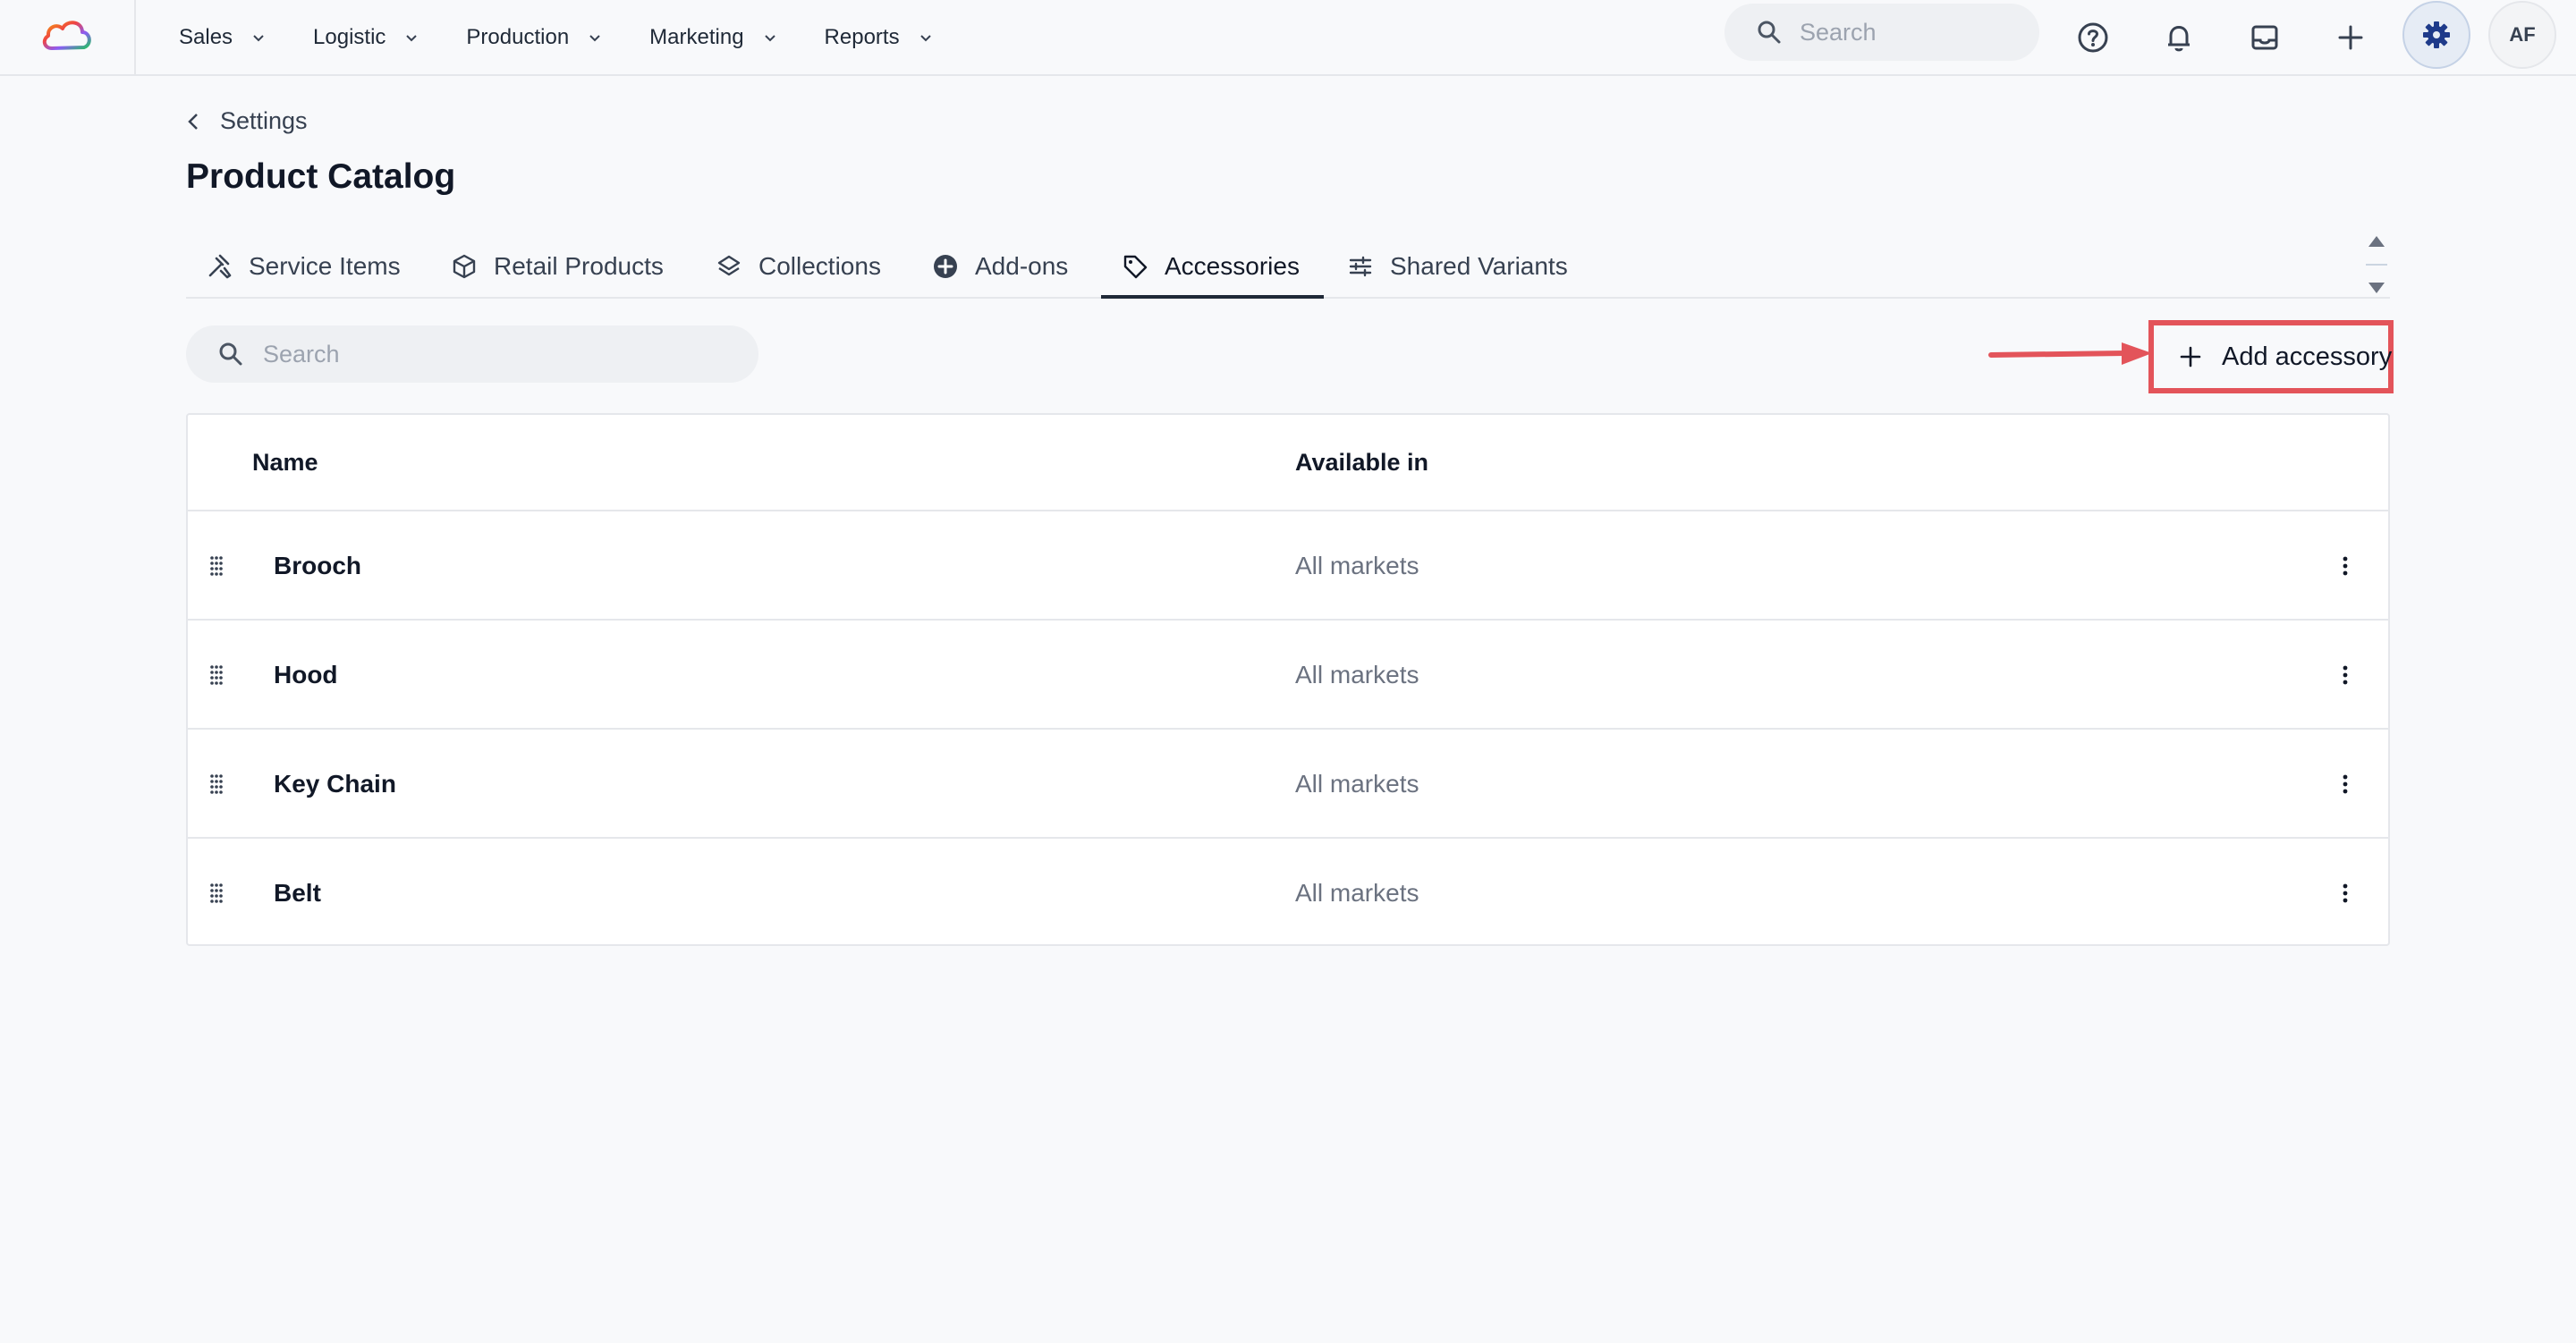 This screenshot has width=2576, height=1343. I want to click on tab-retail-products: Retail Products, so click(557, 266).